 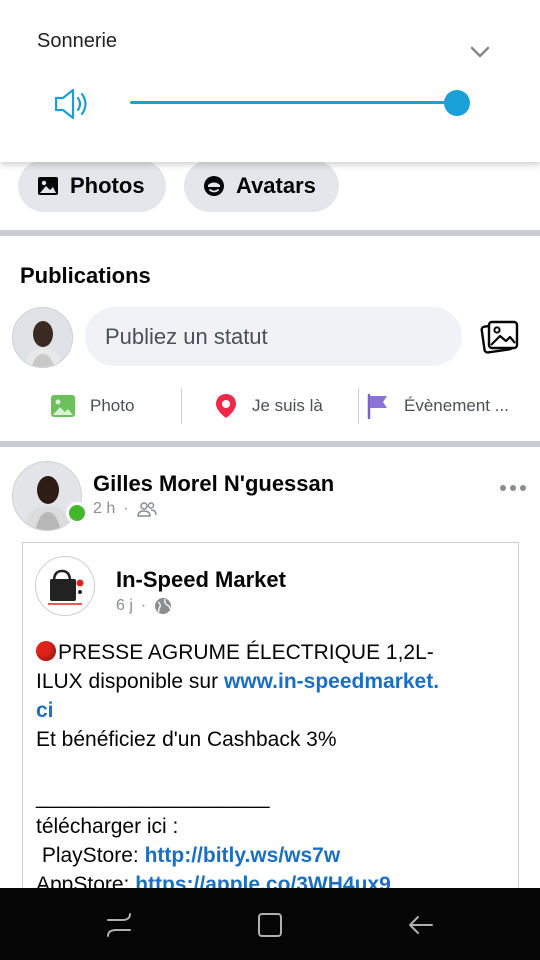 I want to click on page-logo, so click(x=65, y=586).